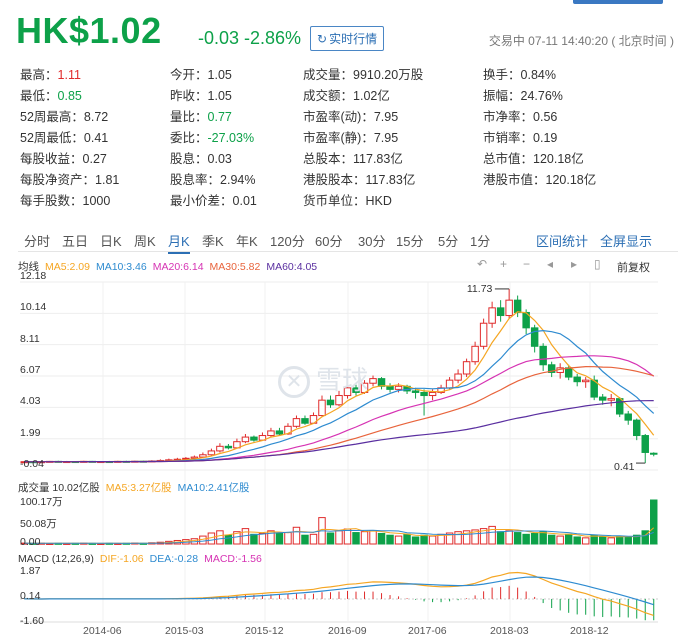  What do you see at coordinates (520, 115) in the screenshot?
I see `stat-cell: 市净率：0.56` at bounding box center [520, 115].